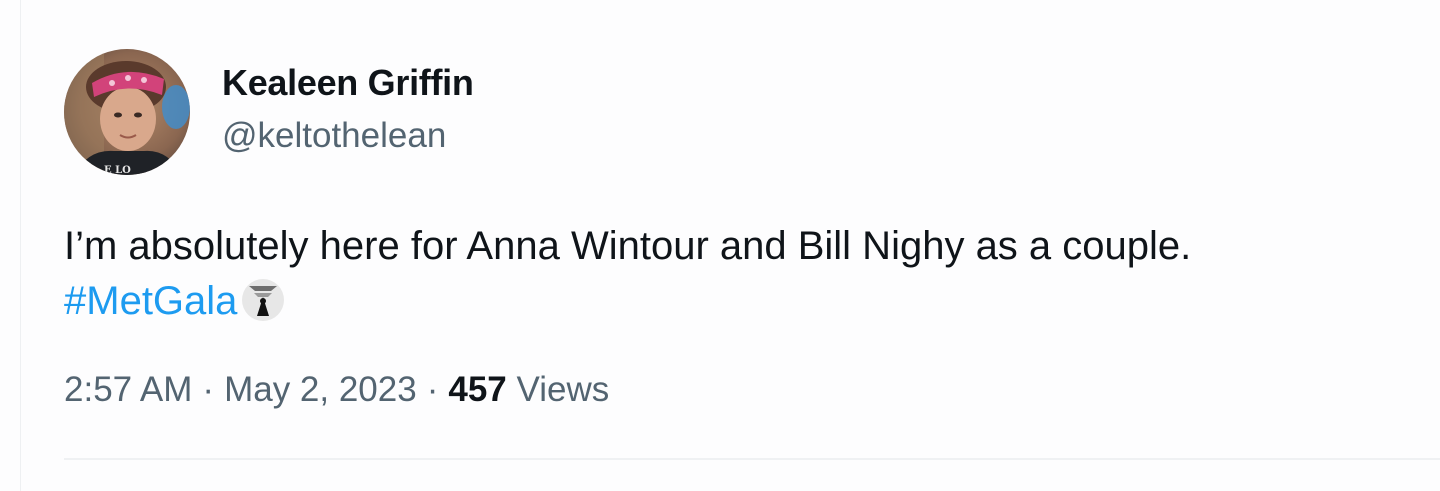 The image size is (1440, 491). Describe the element at coordinates (150, 301) in the screenshot. I see `hashtag-link: #MetGala` at that location.